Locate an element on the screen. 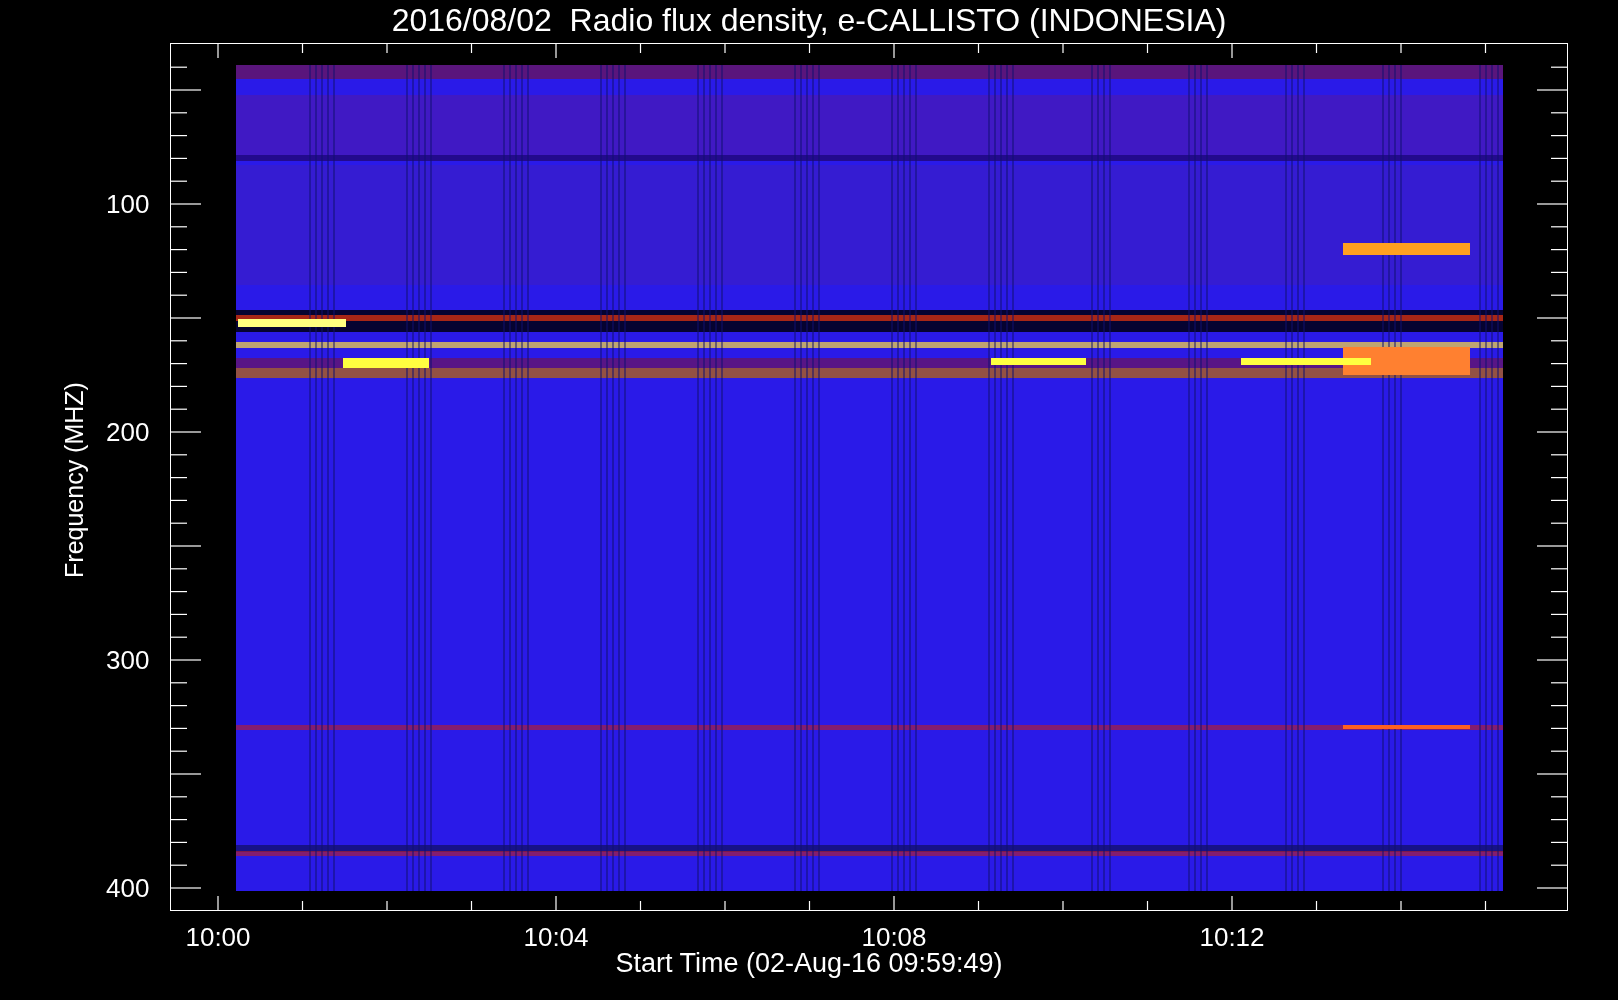 This screenshot has height=1000, width=1618. y-tick-label: 400 is located at coordinates (128, 888).